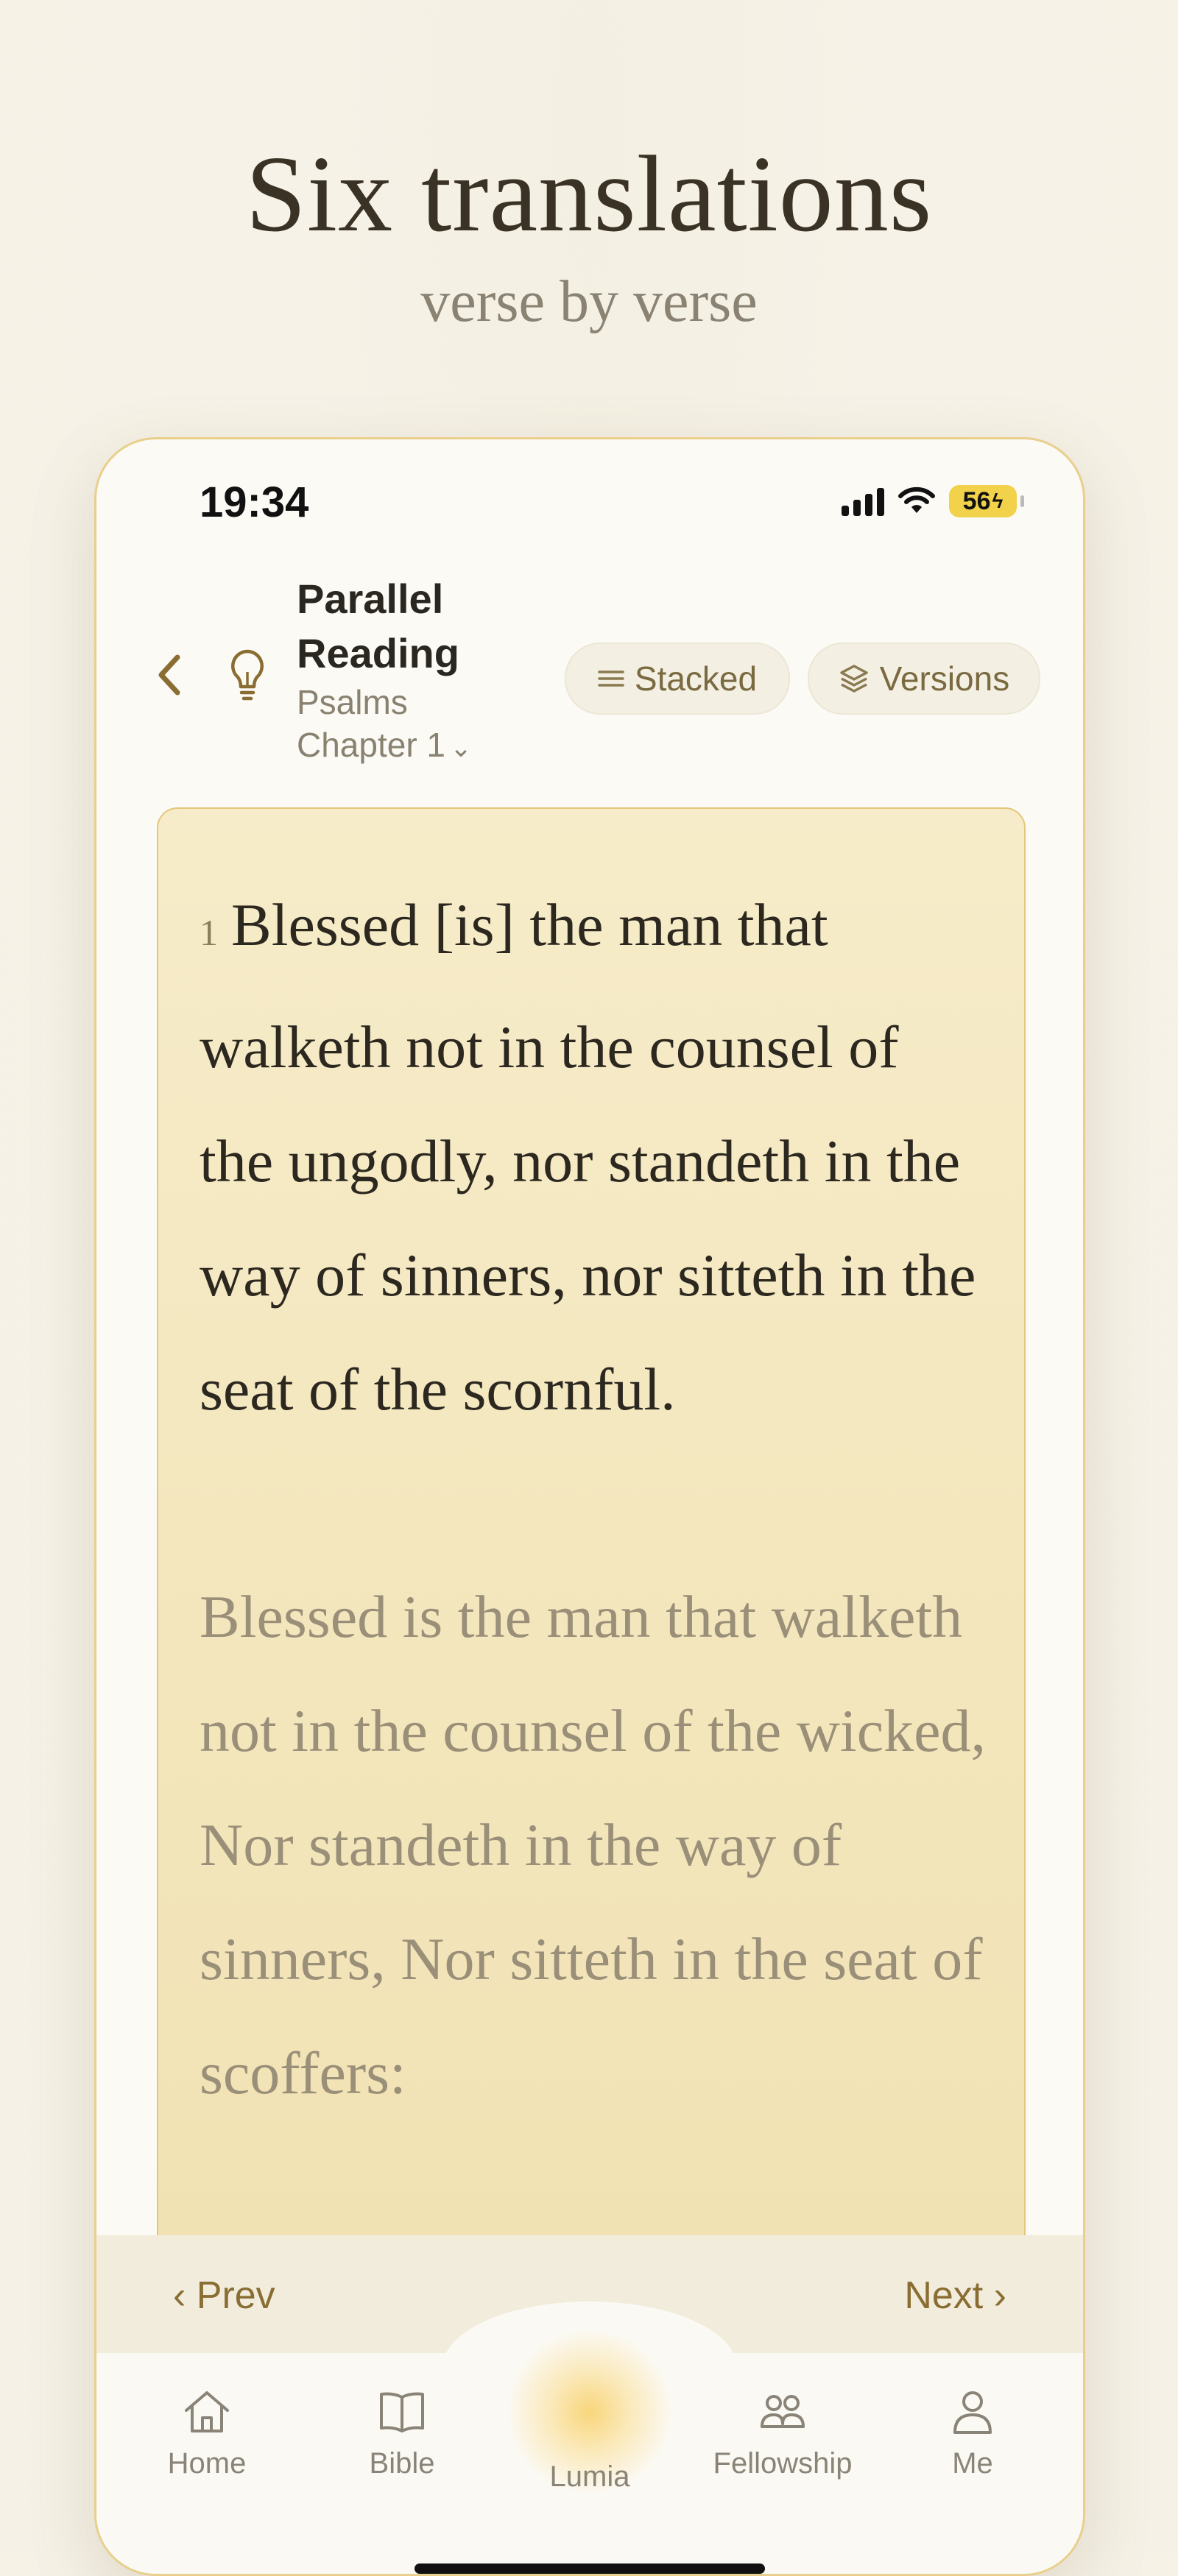 The height and width of the screenshot is (2576, 1178). I want to click on battery-indicator: 56 ϟ, so click(986, 501).